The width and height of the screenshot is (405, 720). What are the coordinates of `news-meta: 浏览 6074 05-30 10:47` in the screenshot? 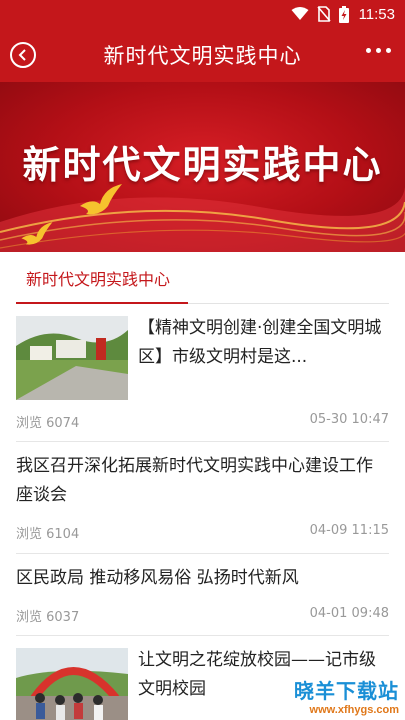 It's located at (202, 421).